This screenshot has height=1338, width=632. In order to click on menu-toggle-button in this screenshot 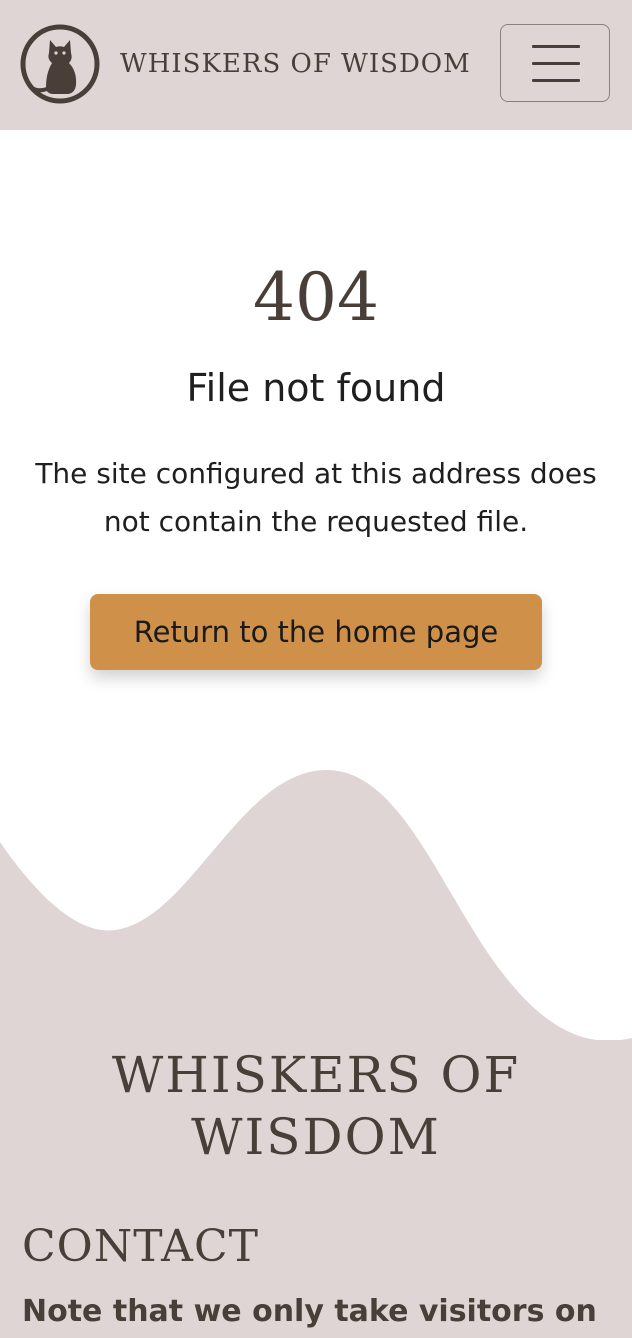, I will do `click(555, 63)`.